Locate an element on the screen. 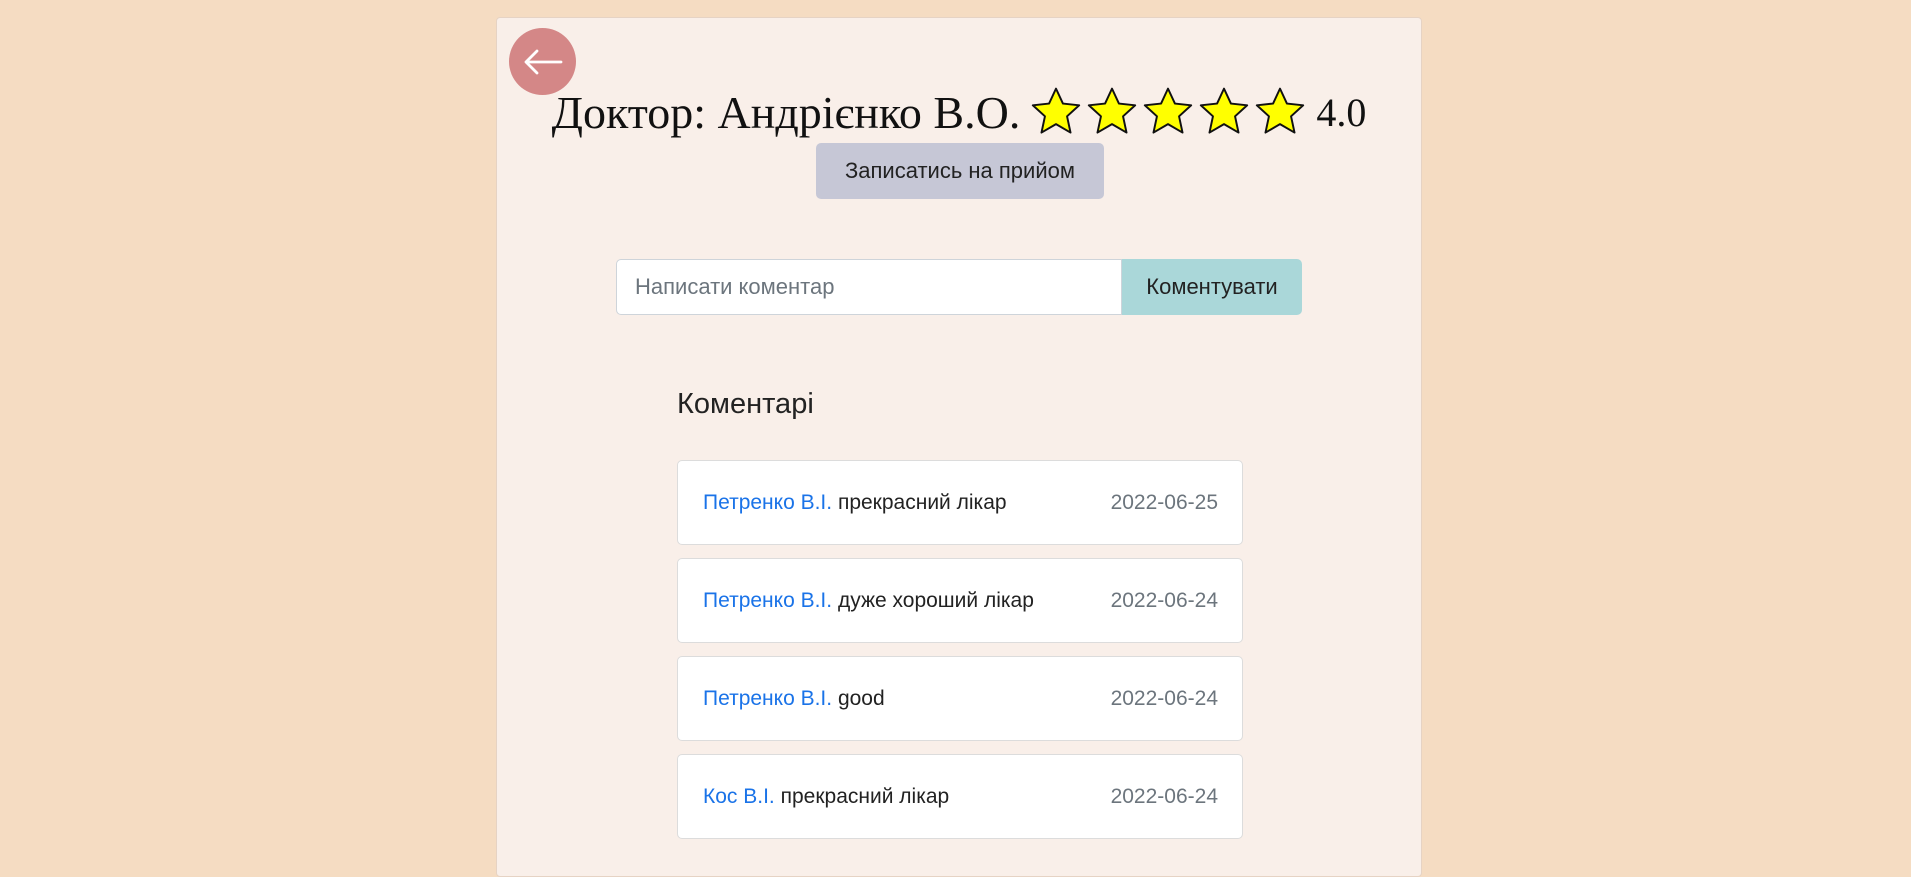 This screenshot has height=877, width=1911. comment-text: good is located at coordinates (861, 698).